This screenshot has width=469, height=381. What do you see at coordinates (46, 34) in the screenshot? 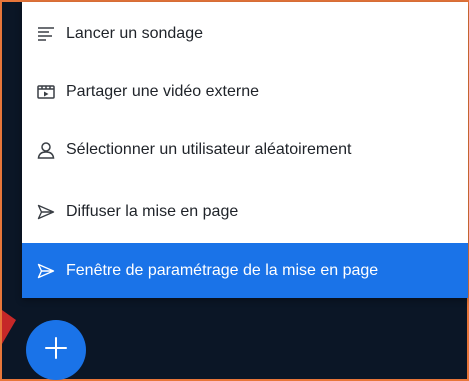
I see `poll-icon` at bounding box center [46, 34].